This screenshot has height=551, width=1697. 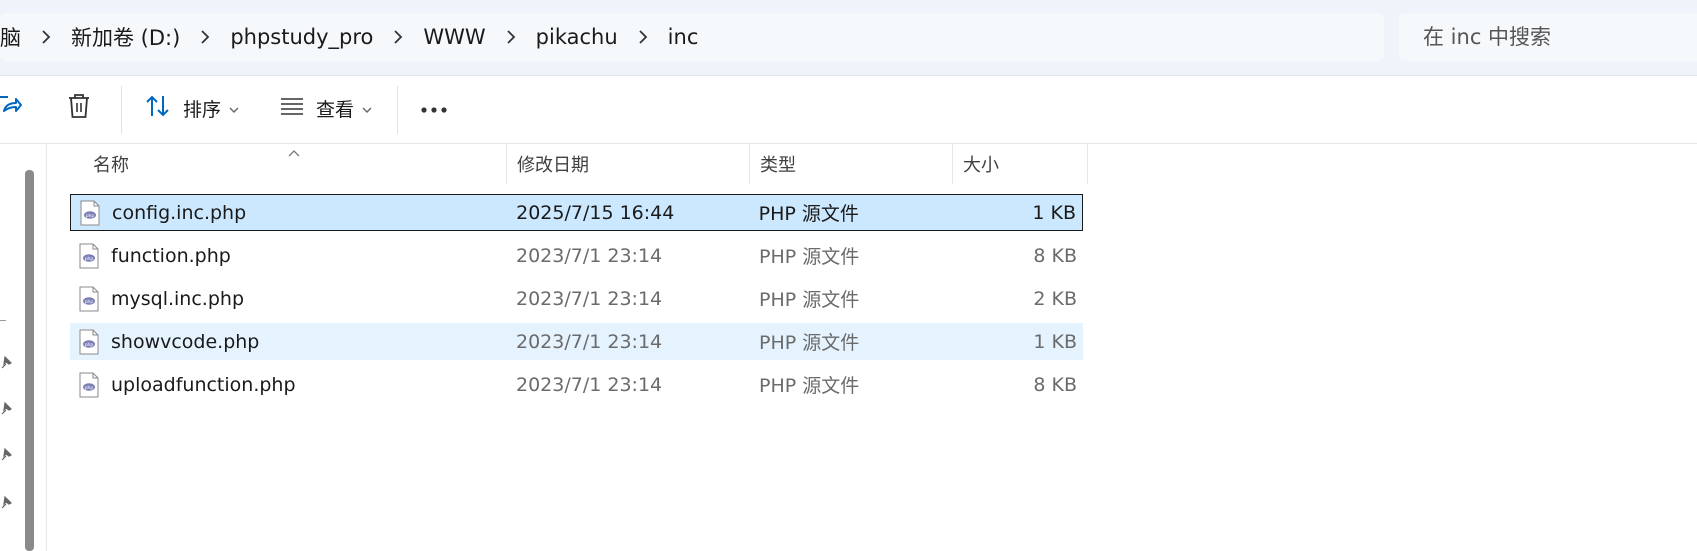 I want to click on file-name-cell: php showvcode.php, so click(x=288, y=342).